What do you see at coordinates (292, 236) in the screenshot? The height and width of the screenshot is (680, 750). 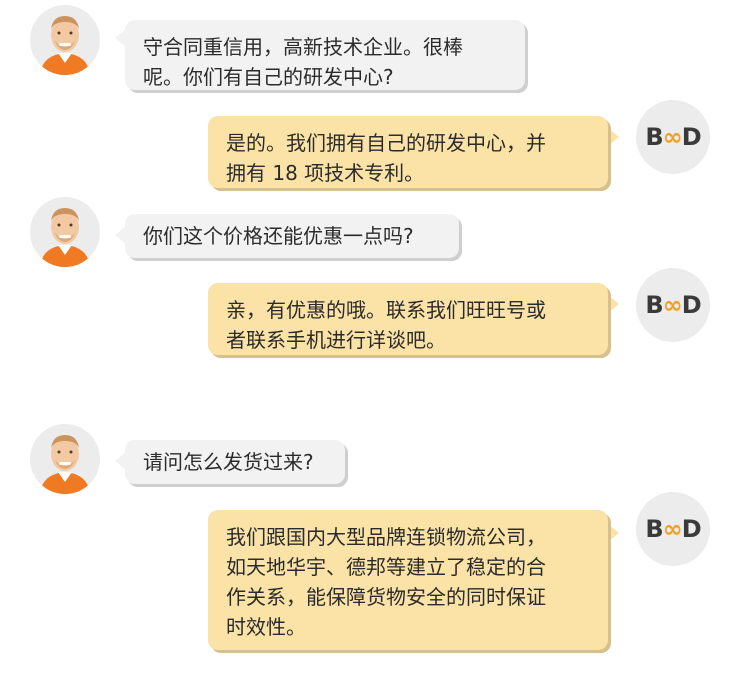 I see `chat-bubble: 你们这个价格还能优惠一点吗?` at bounding box center [292, 236].